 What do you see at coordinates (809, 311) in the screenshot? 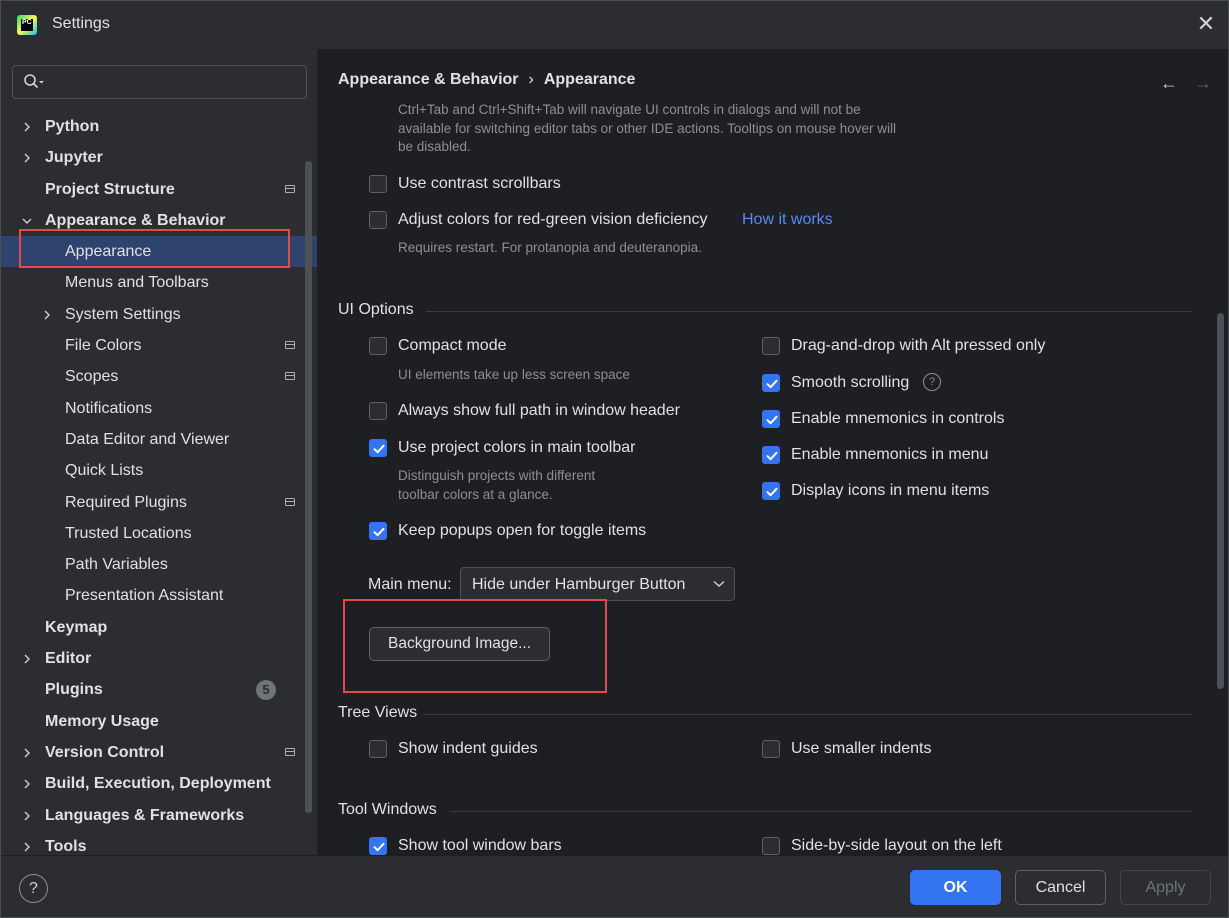
I see `ui-options-divider` at bounding box center [809, 311].